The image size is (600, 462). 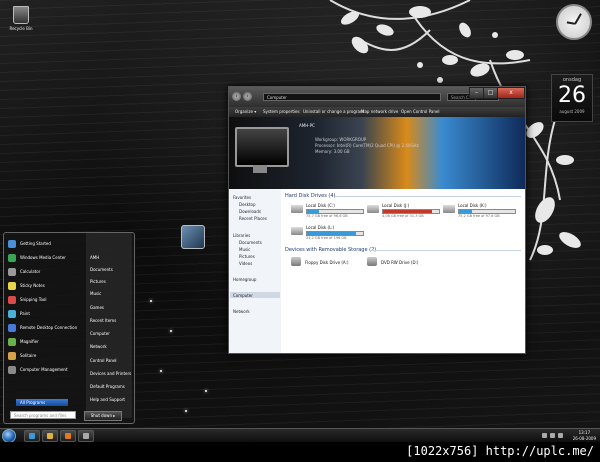 I want to click on recycle-bin: Recycle Bin, so click(x=21, y=18).